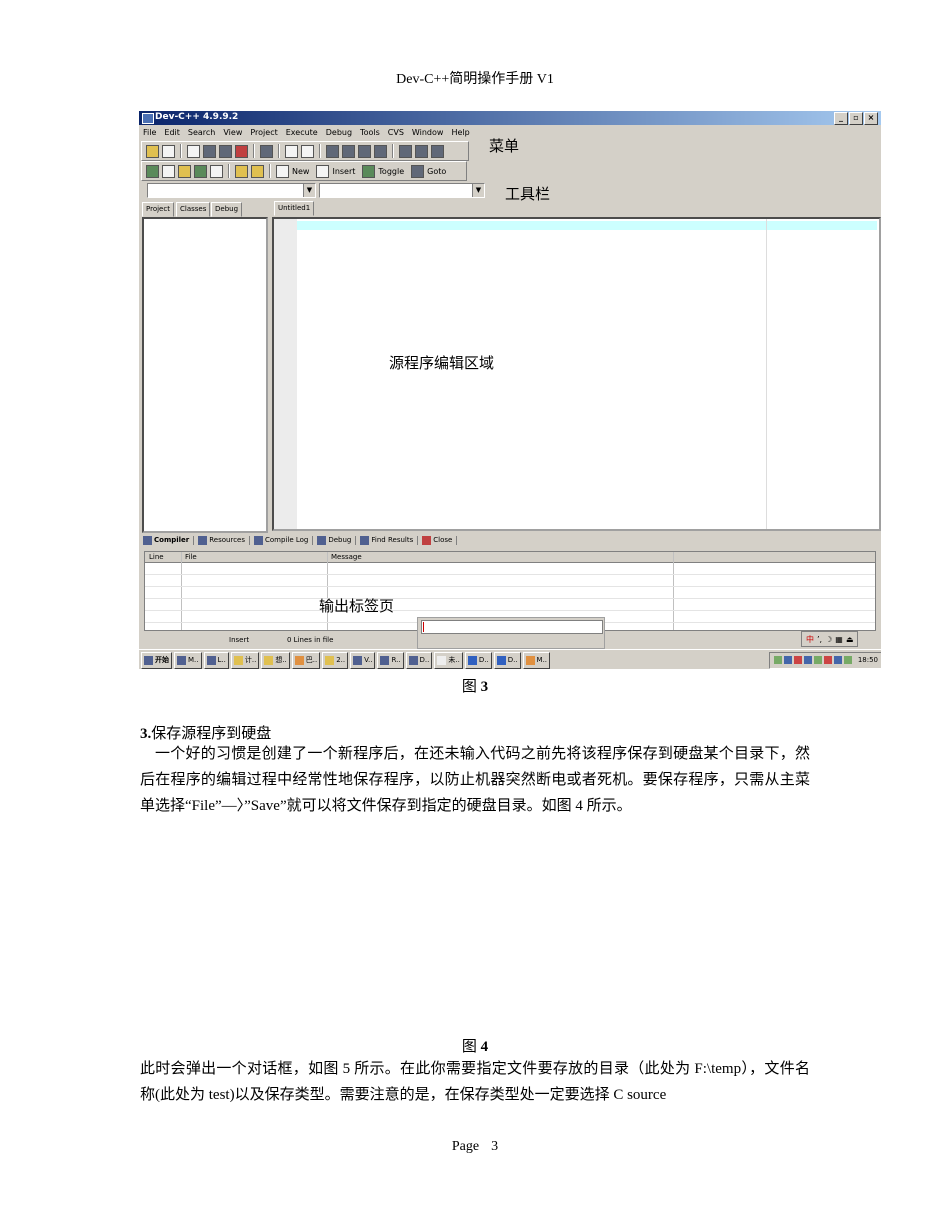  I want to click on menu-project: Project, so click(263, 133).